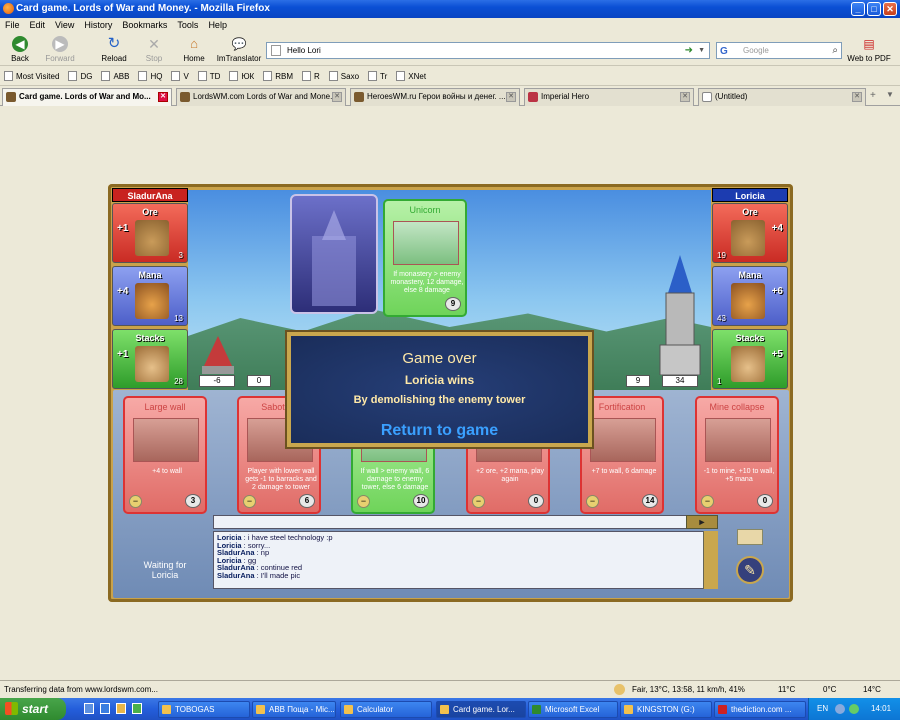  What do you see at coordinates (890, 9) in the screenshot?
I see `close-button: ✕` at bounding box center [890, 9].